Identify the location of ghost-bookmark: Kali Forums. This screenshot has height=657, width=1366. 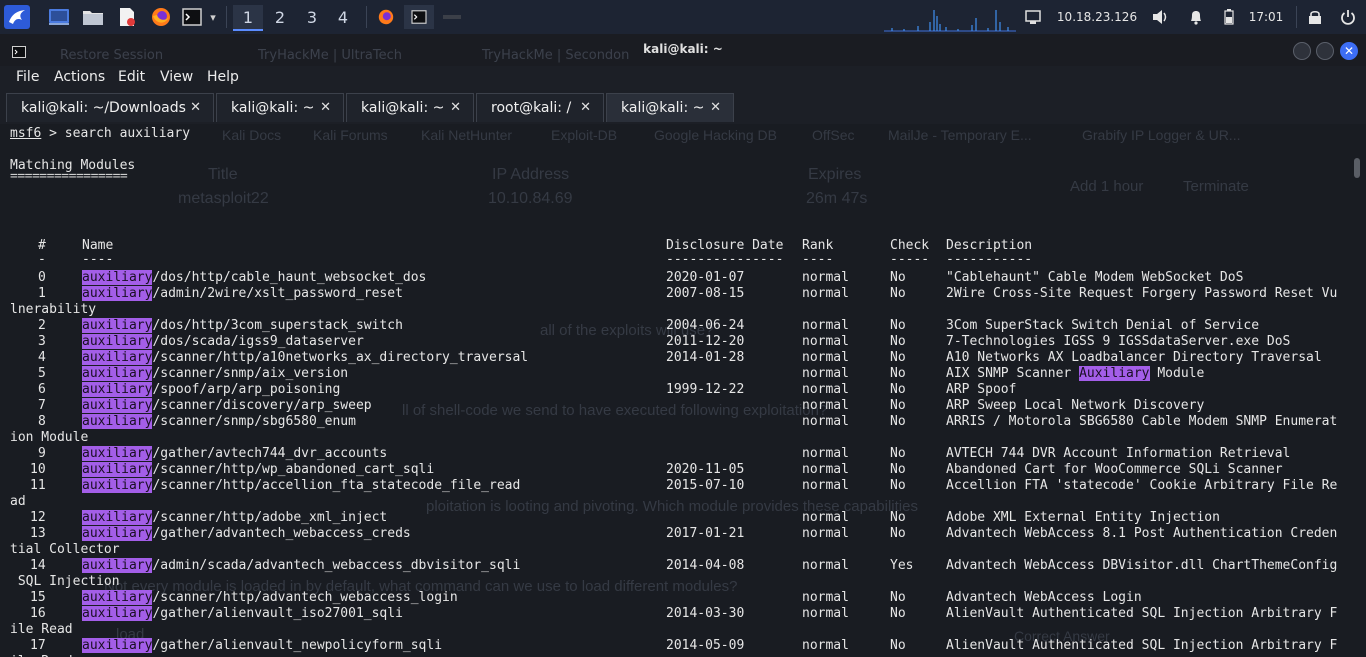
(350, 135).